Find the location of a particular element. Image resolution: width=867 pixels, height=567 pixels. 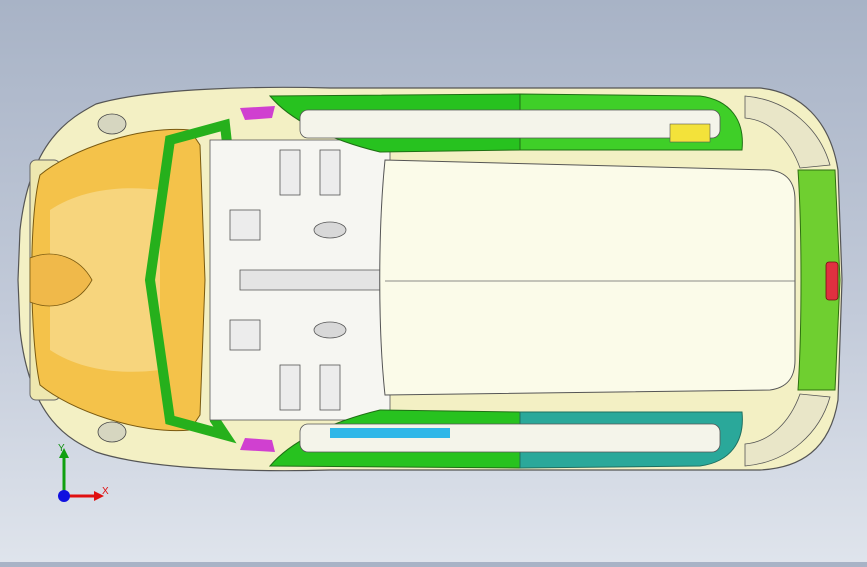

magenta-accent-bottom is located at coordinates (257, 445).